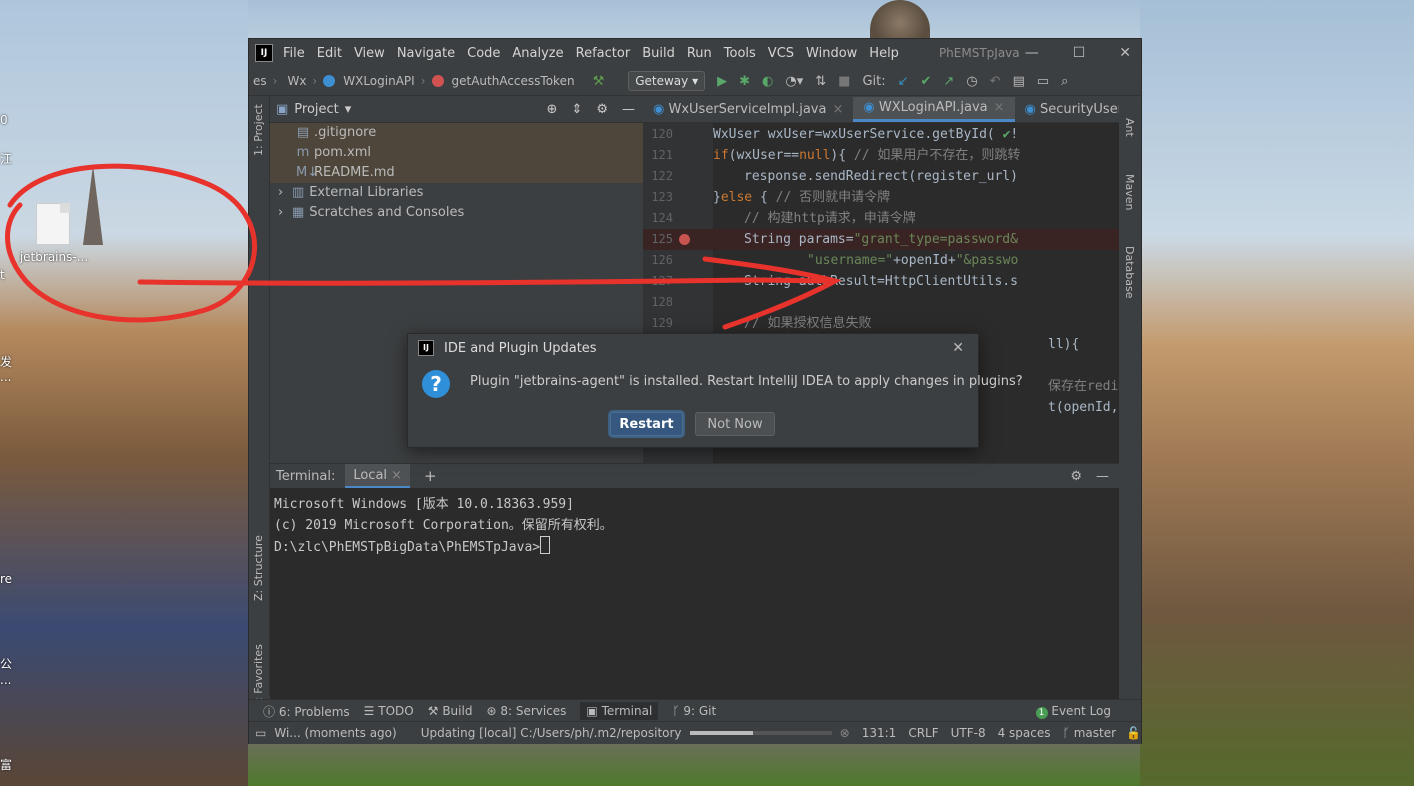 This screenshot has width=1414, height=786. Describe the element at coordinates (684, 239) in the screenshot. I see `breakpoint-icon` at that location.